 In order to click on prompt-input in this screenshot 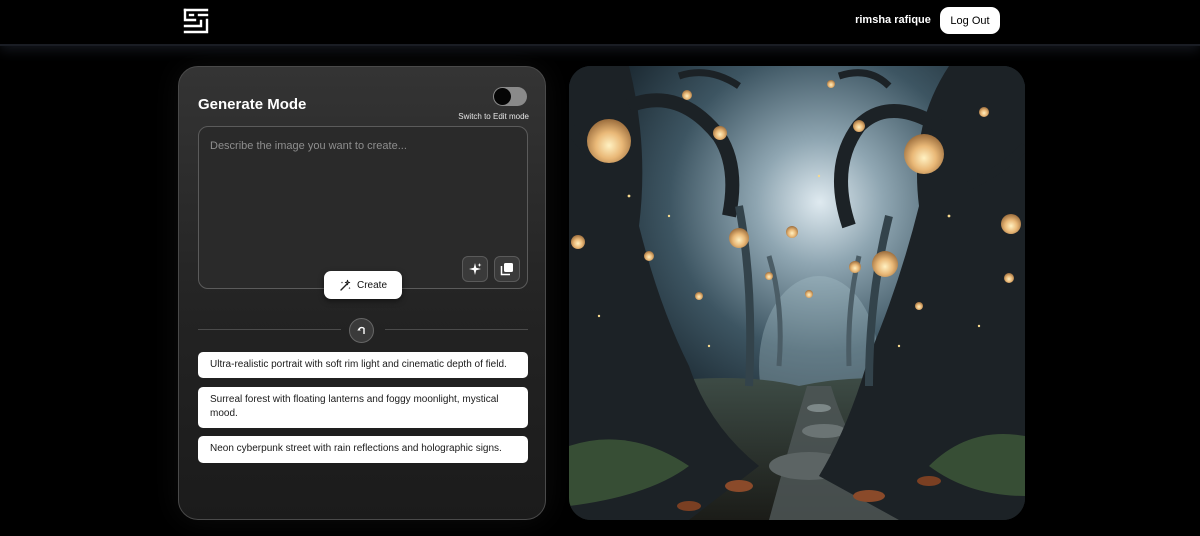, I will do `click(363, 192)`.